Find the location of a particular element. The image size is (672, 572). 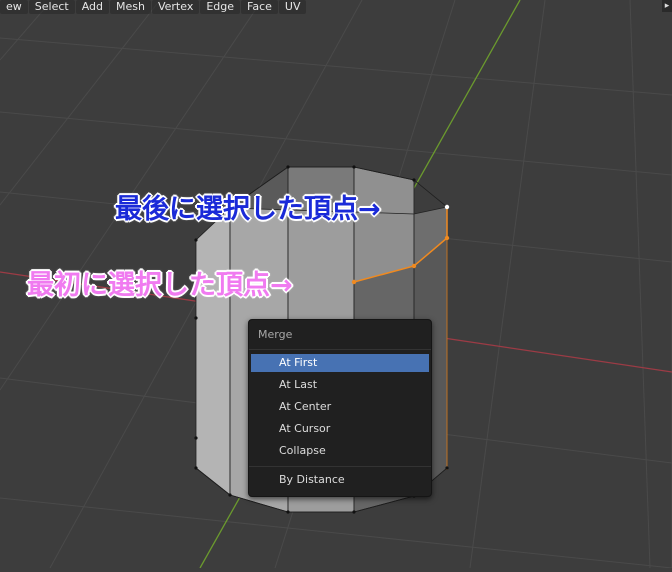

header-menubar: ew Select Add Mesh Vertex Edge Face UV is located at coordinates (153, 7).